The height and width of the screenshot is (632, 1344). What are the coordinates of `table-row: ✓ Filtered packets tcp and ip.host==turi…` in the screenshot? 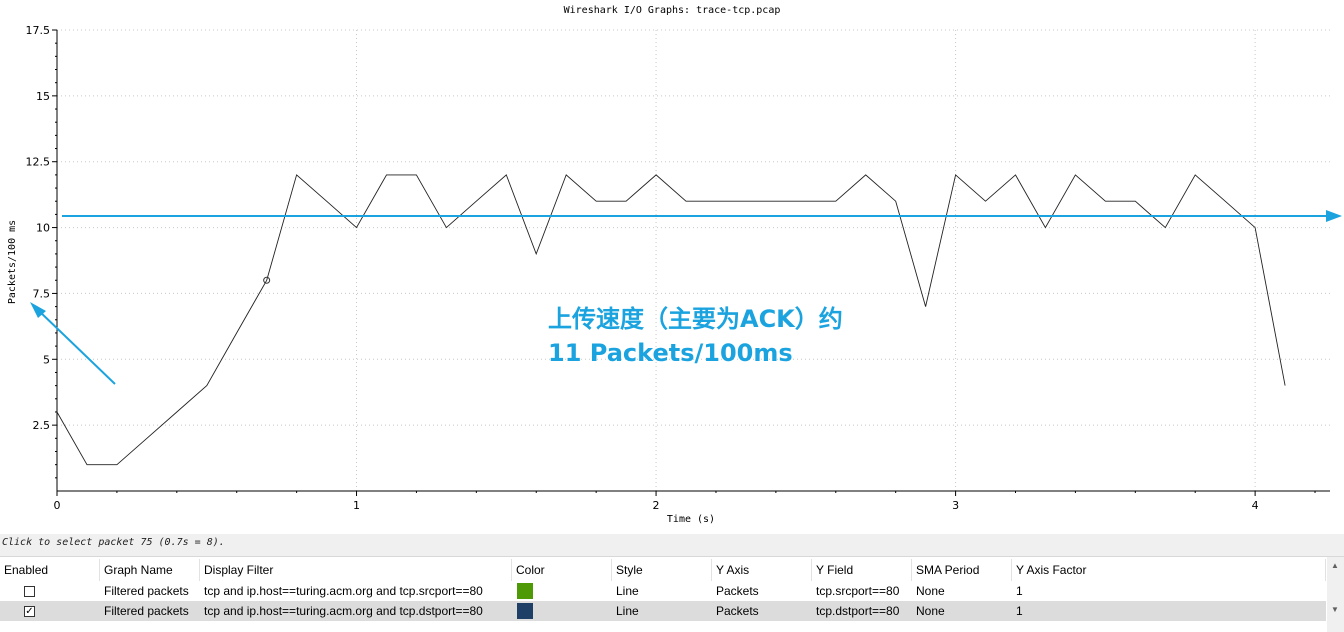 It's located at (663, 611).